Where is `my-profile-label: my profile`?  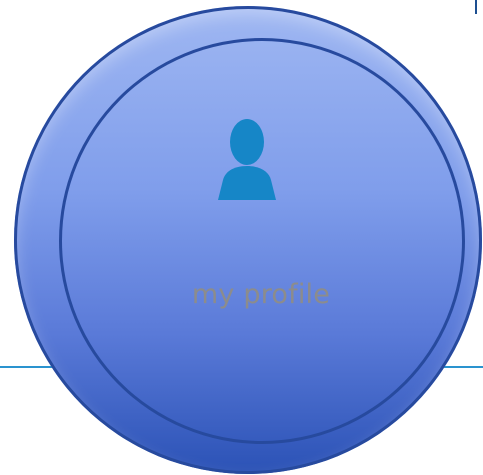 my-profile-label: my profile is located at coordinates (261, 294).